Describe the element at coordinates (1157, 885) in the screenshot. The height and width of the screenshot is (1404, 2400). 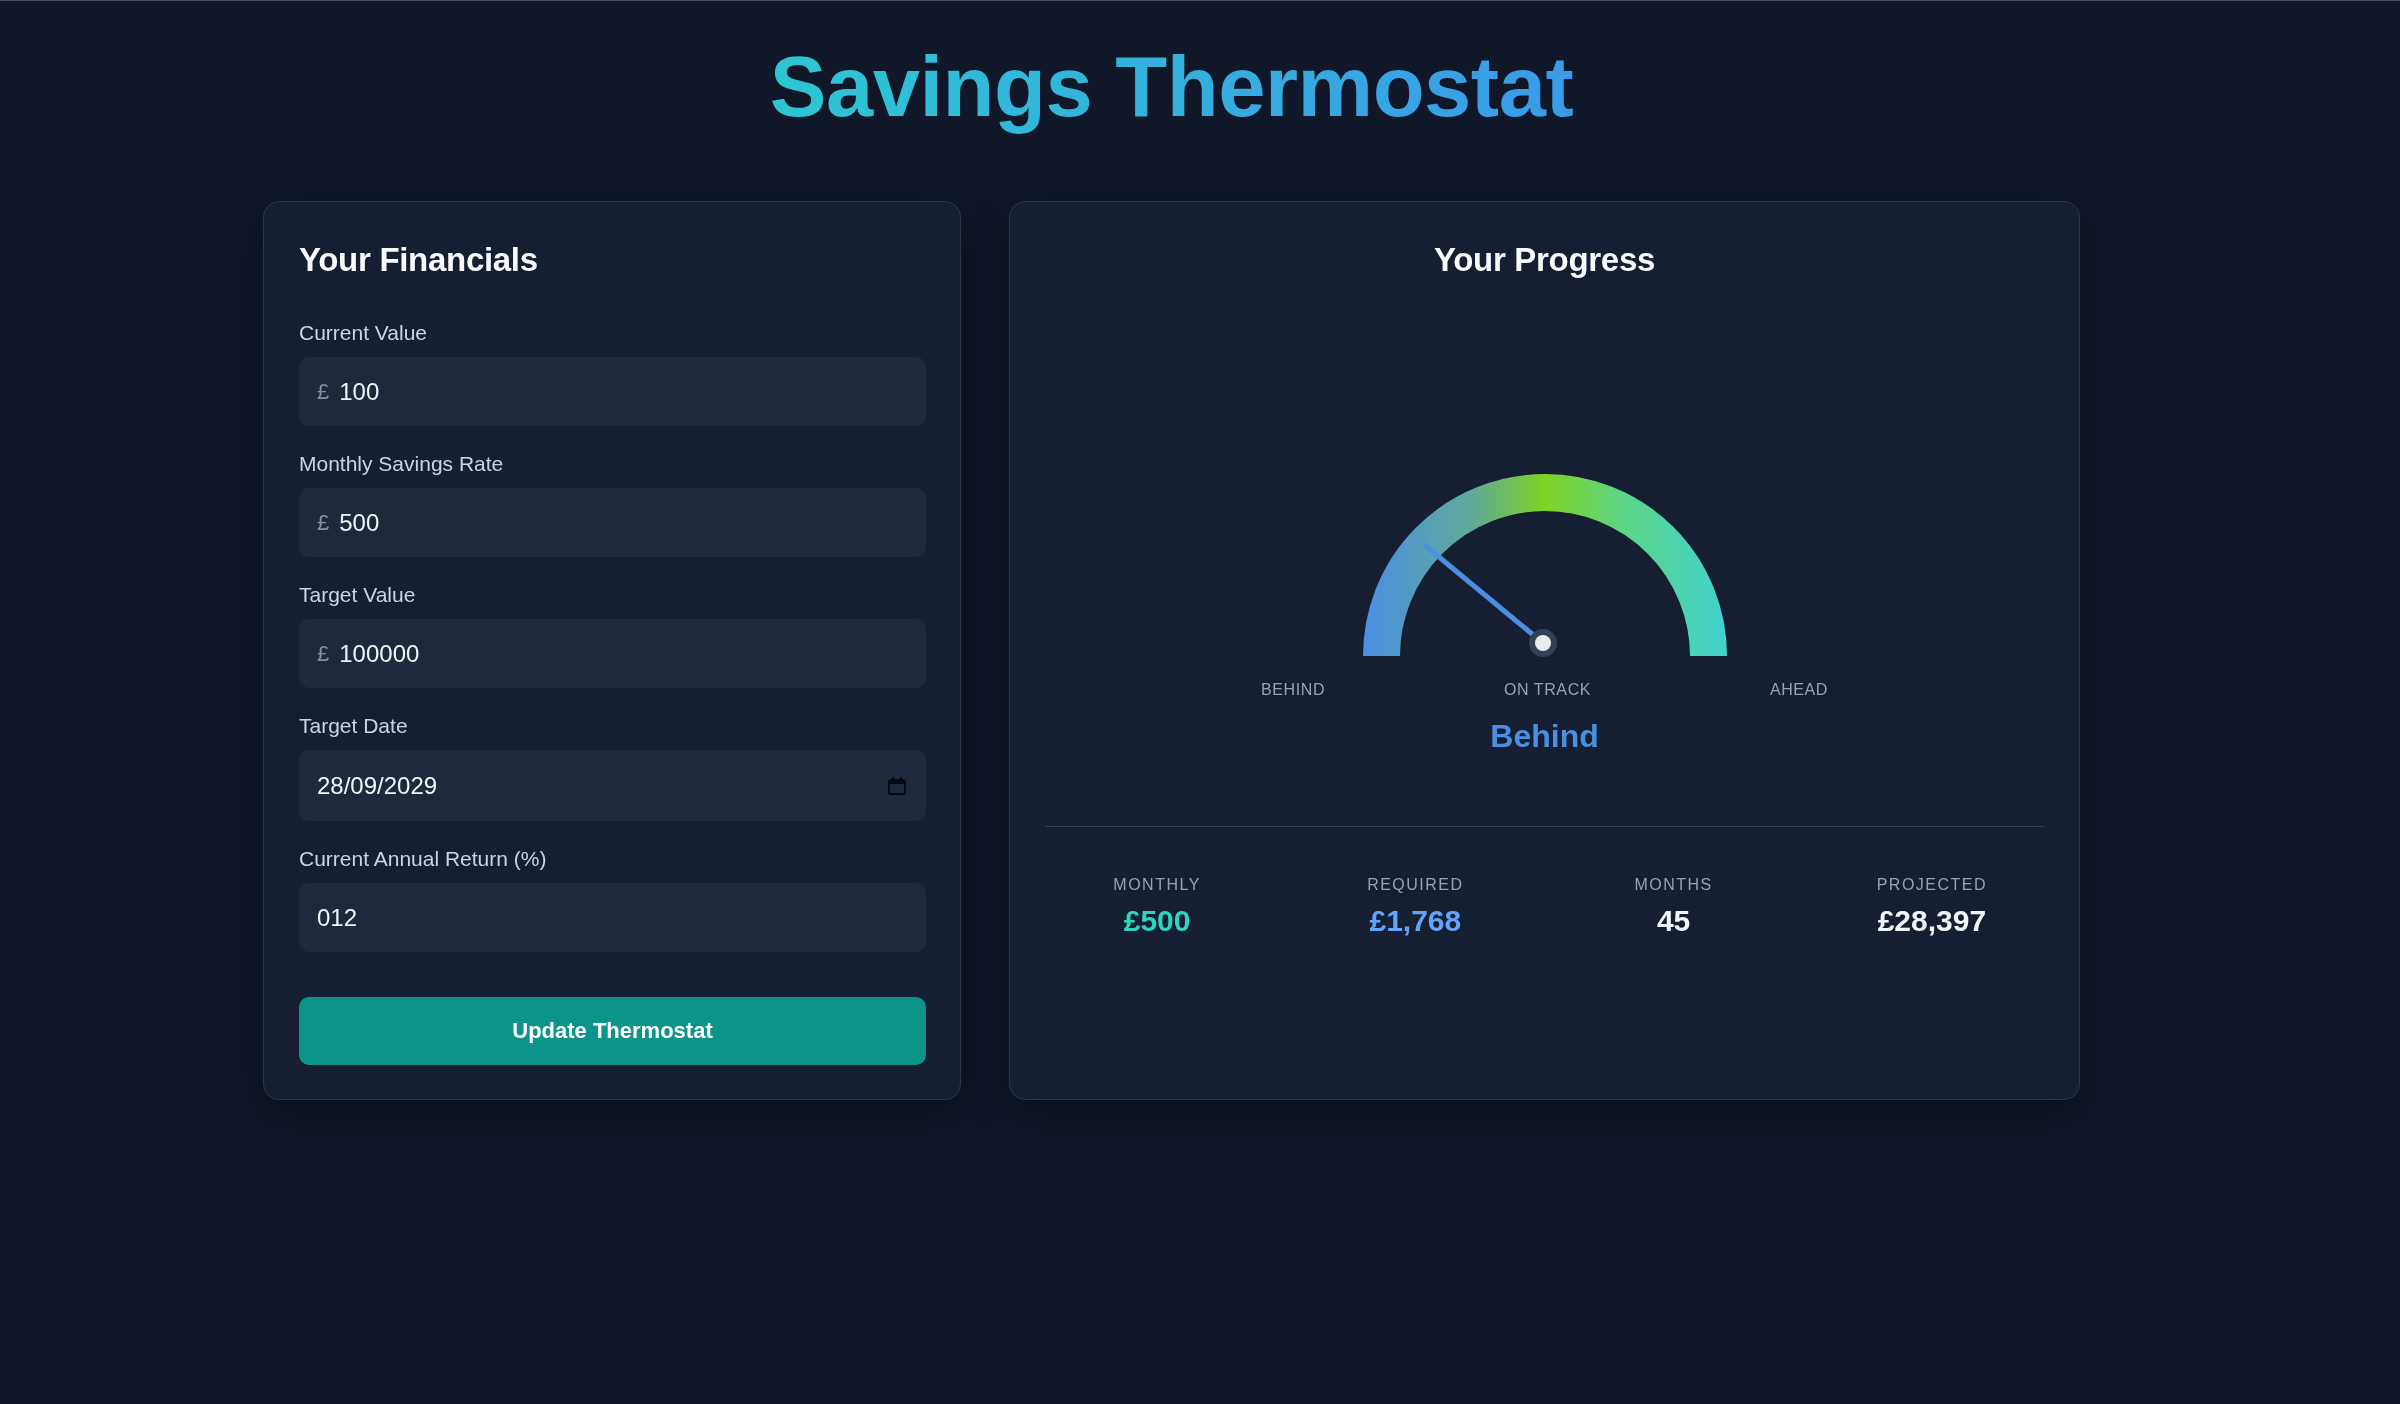
I see `stat-label: MONTHLY` at that location.